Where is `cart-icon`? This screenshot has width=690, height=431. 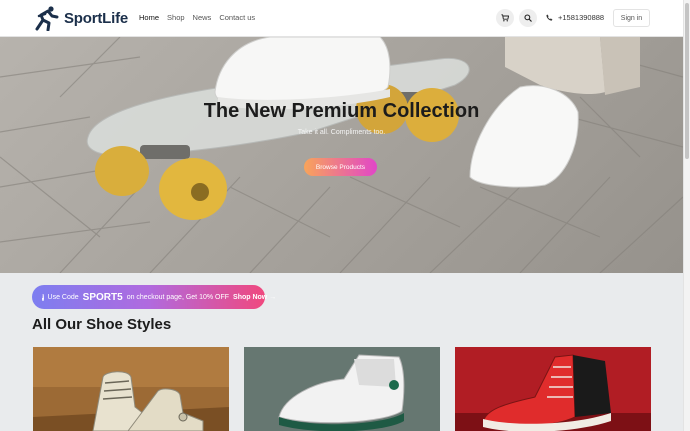 cart-icon is located at coordinates (505, 18).